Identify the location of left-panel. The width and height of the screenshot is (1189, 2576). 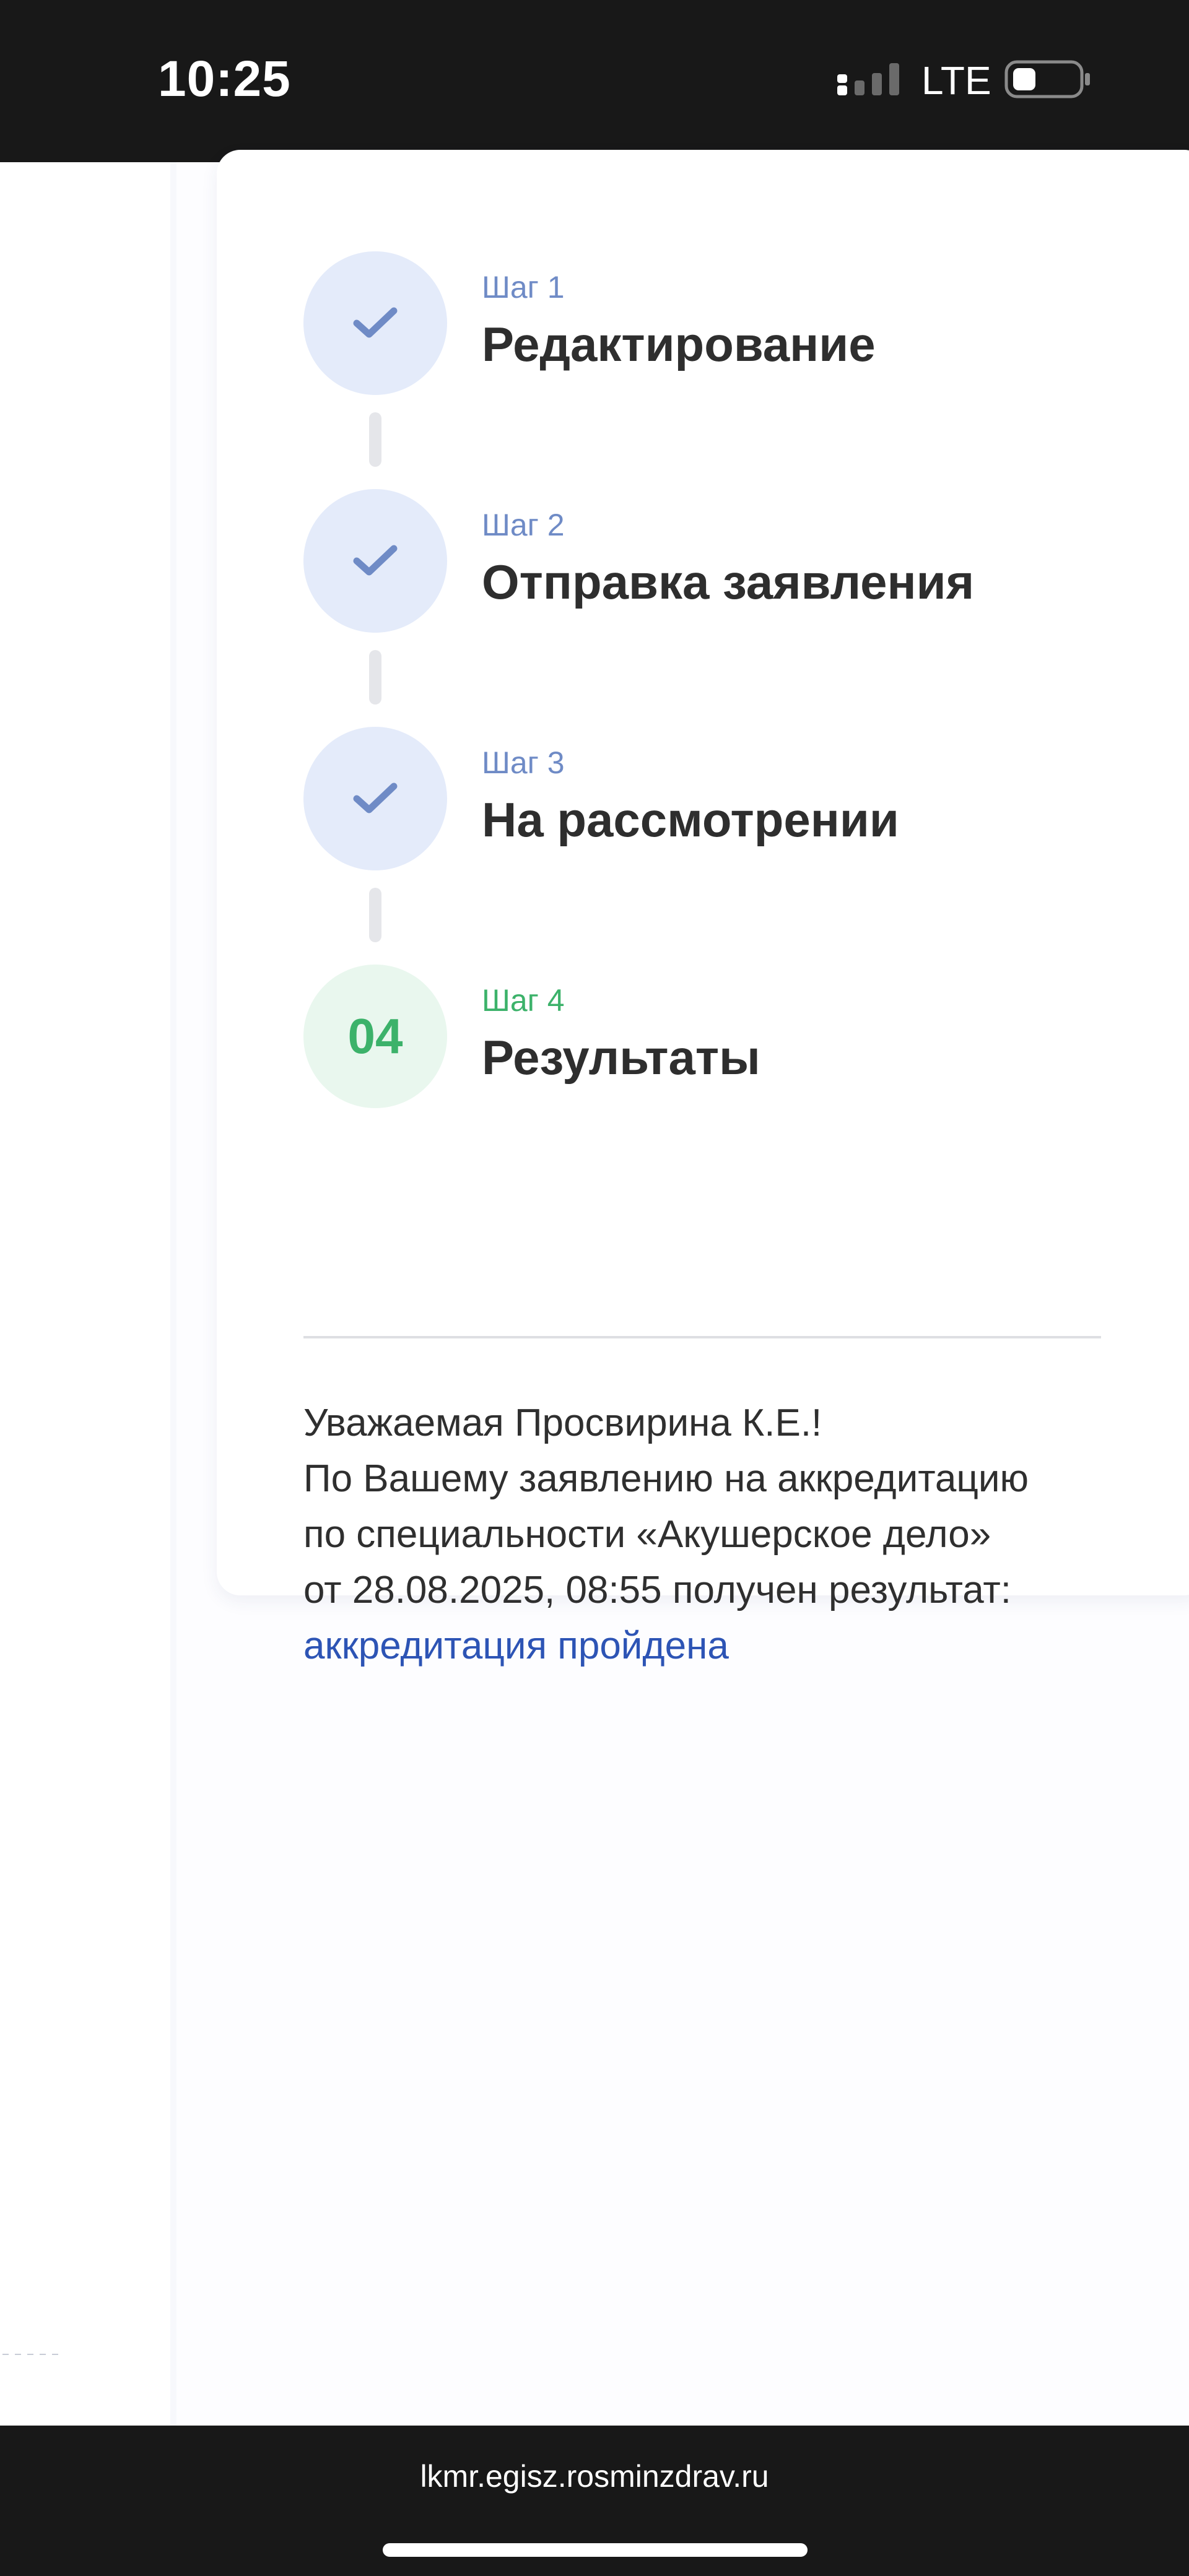
(85, 1294).